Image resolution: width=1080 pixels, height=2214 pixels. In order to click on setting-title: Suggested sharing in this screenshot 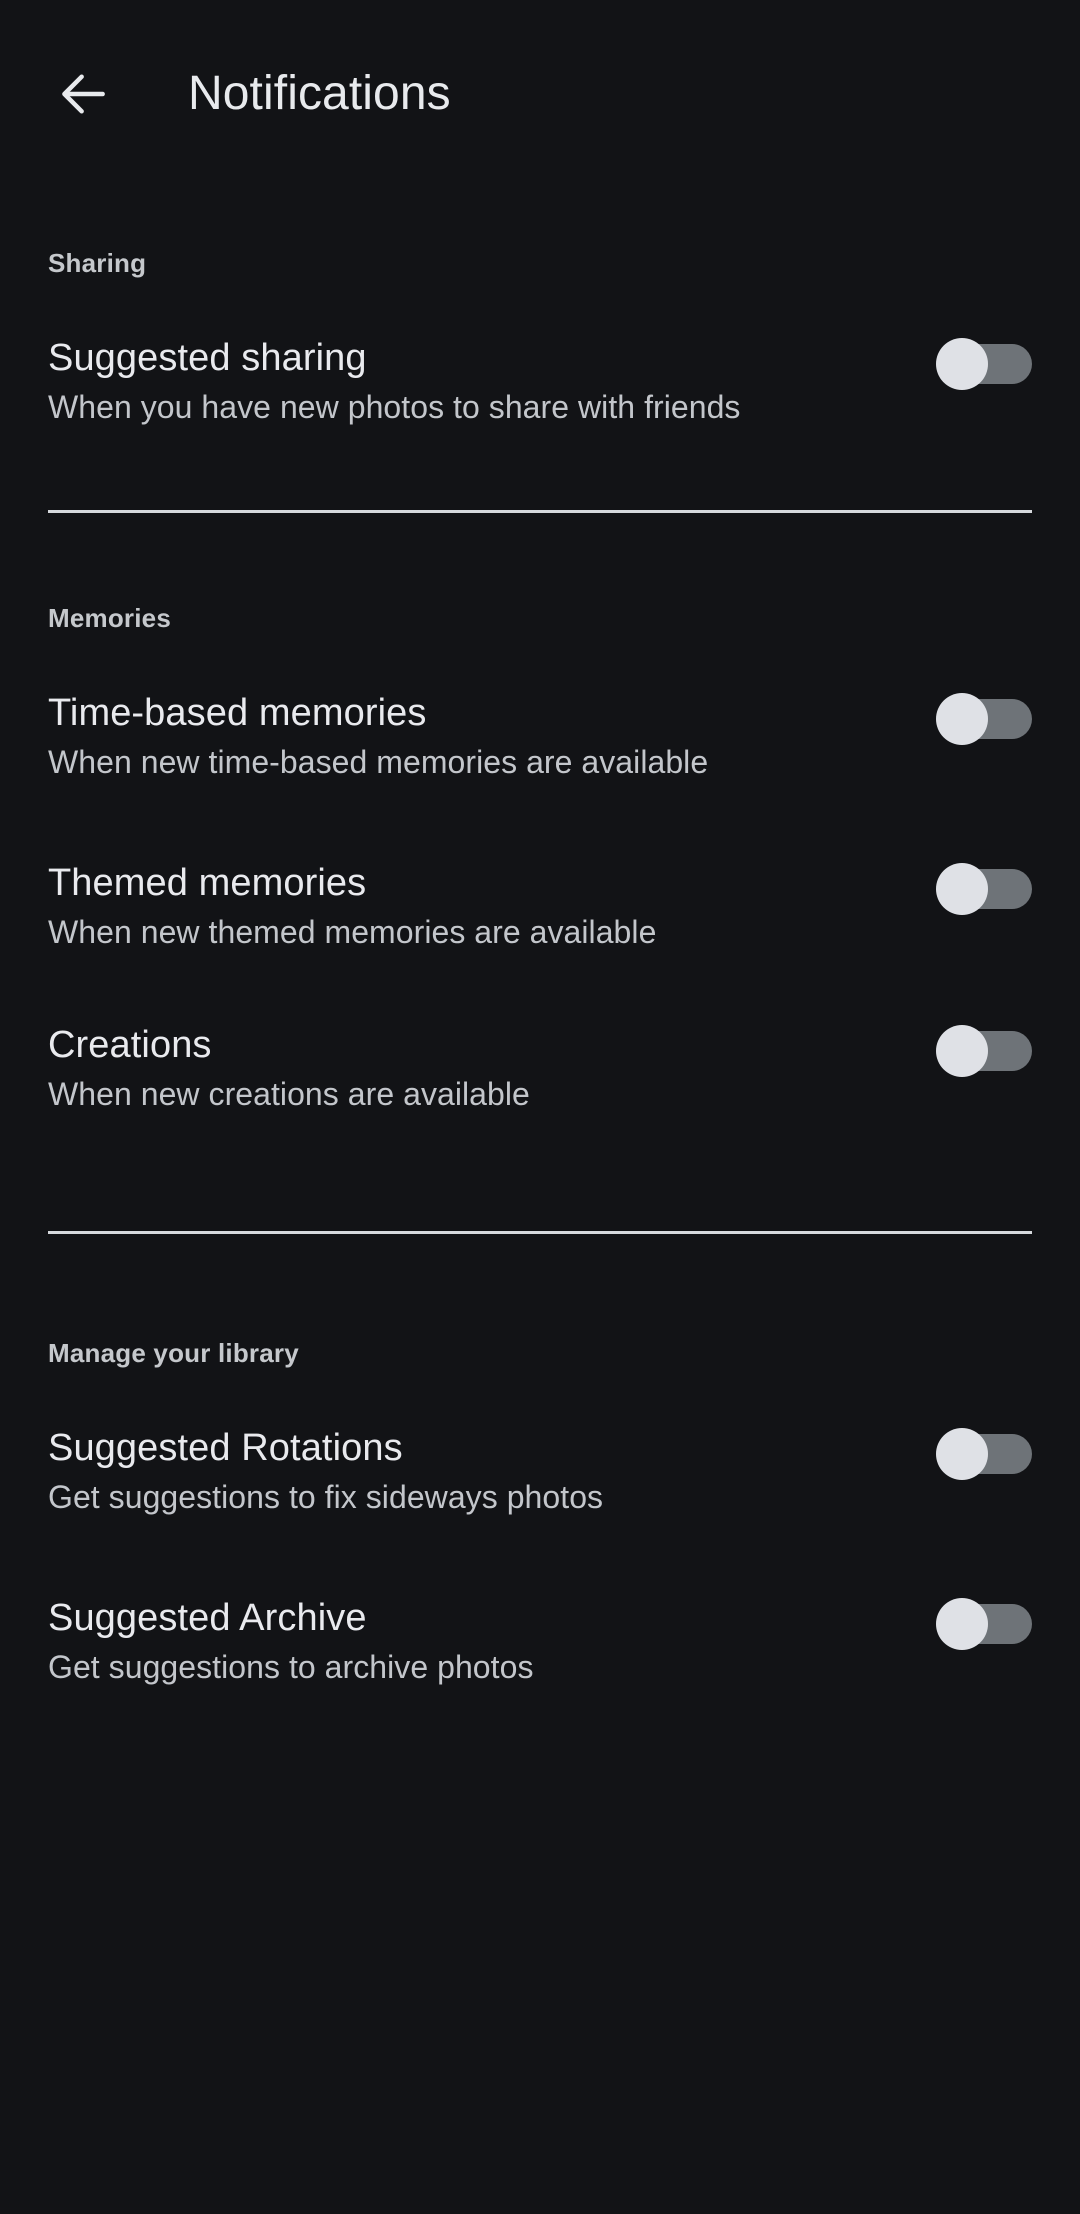, I will do `click(207, 358)`.